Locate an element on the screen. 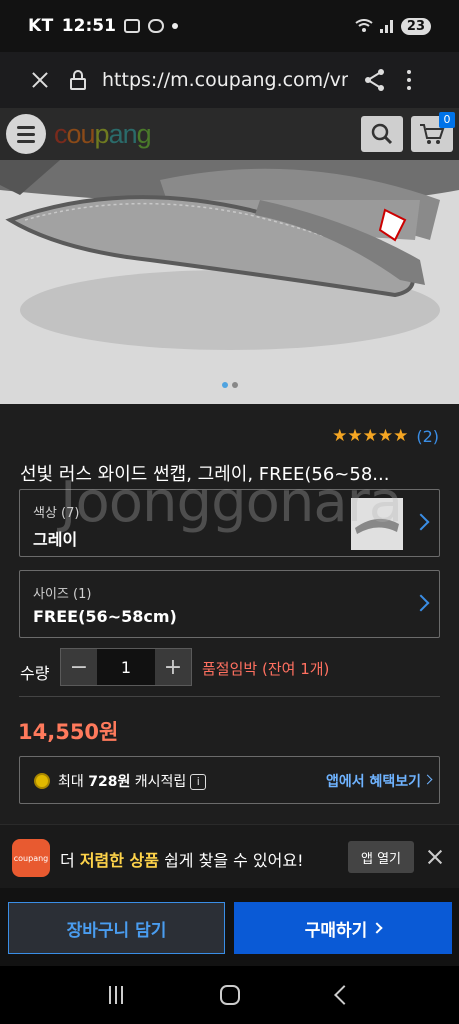 This screenshot has height=1024, width=459. url-field: https://m.coupang.com/vm/p is located at coordinates (225, 80).